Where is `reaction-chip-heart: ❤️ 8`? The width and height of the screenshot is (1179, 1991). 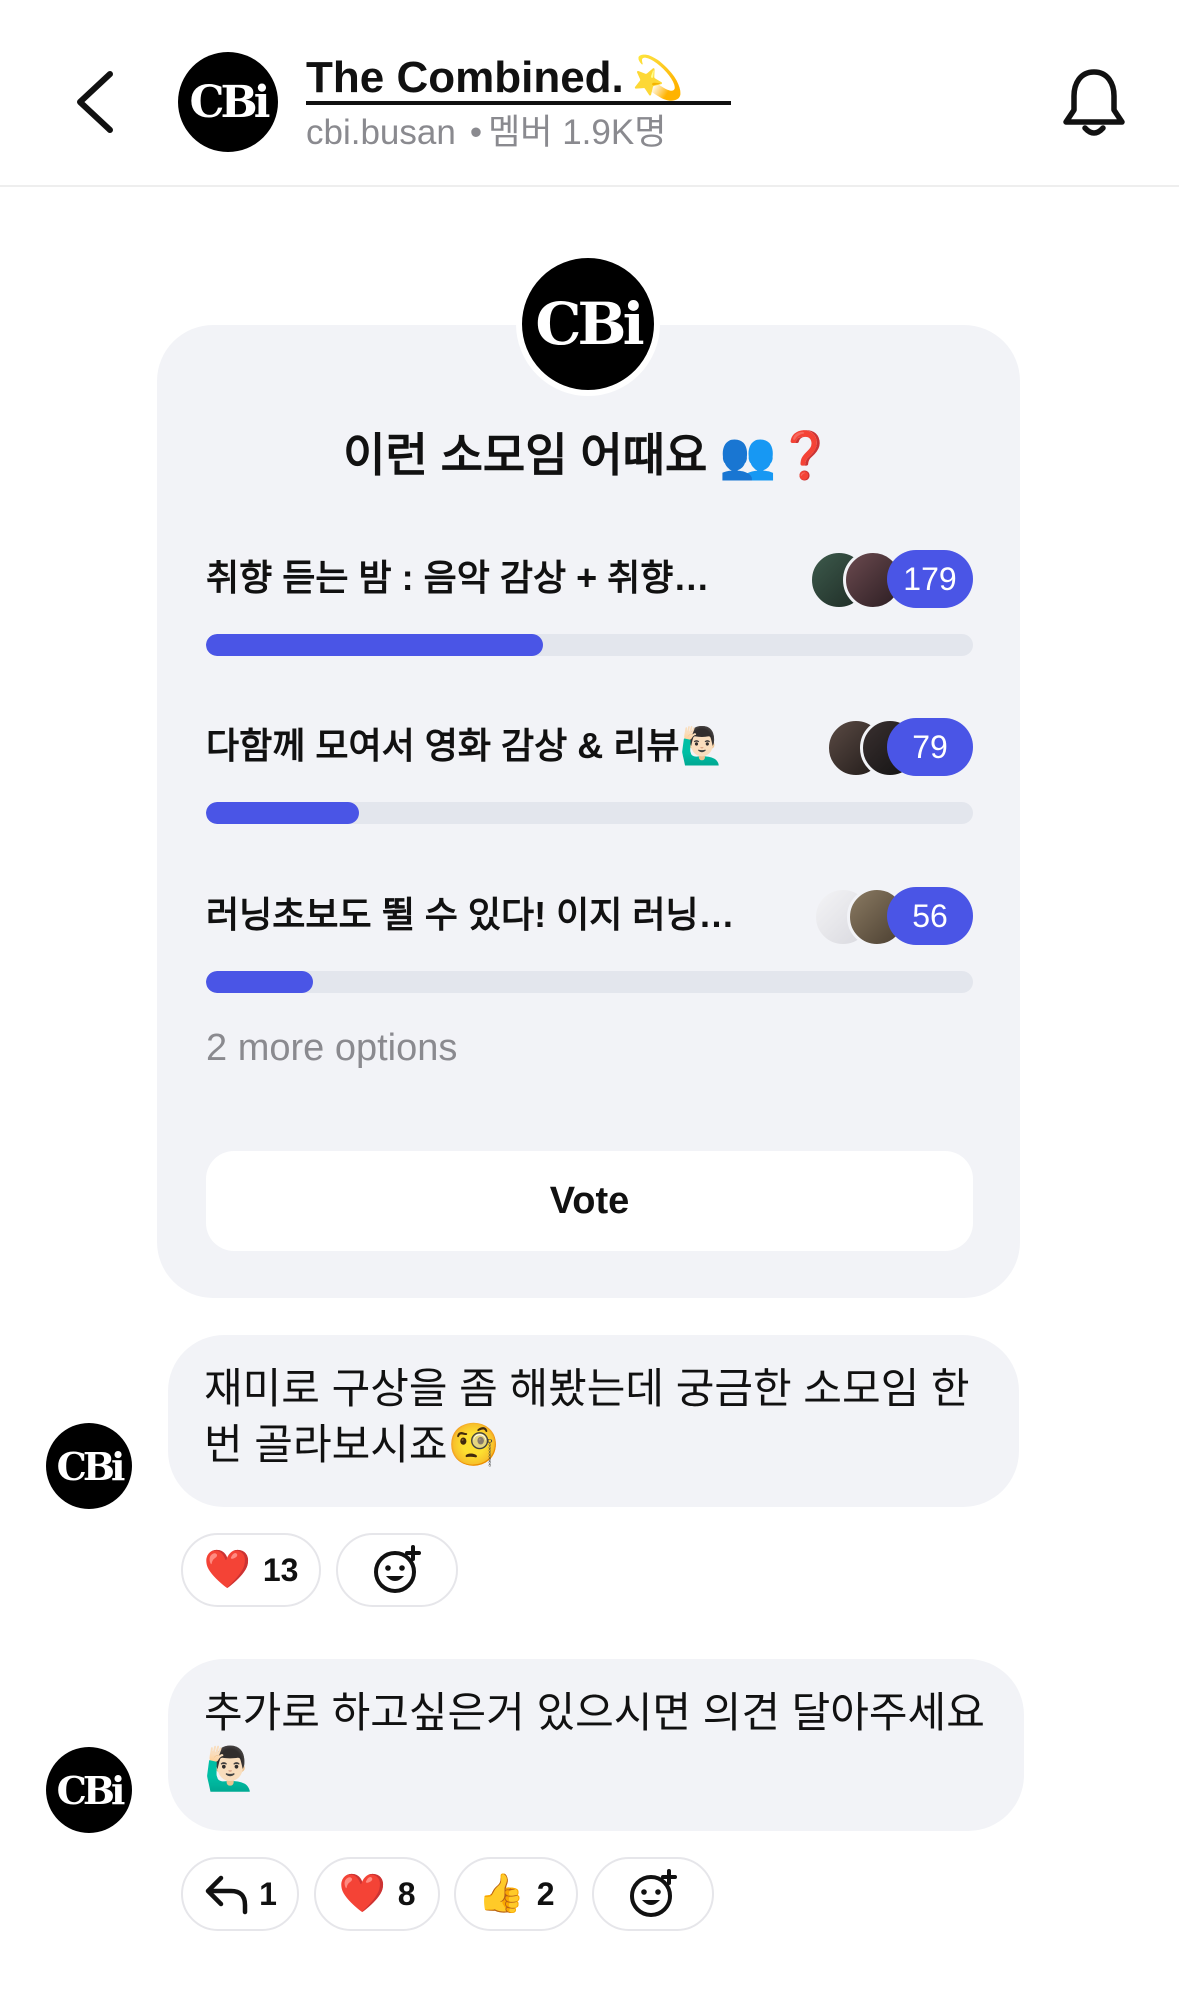
reaction-chip-heart: ❤️ 8 is located at coordinates (377, 1894).